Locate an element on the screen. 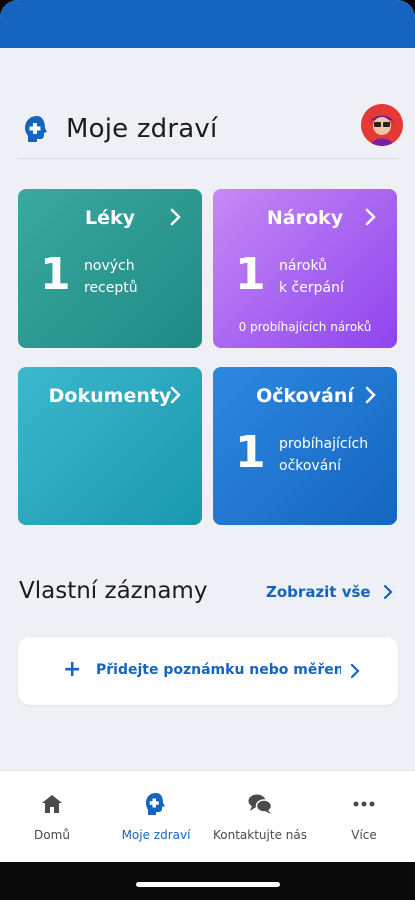 The width and height of the screenshot is (415, 900). nav-contact: Kontaktujte nás is located at coordinates (260, 816).